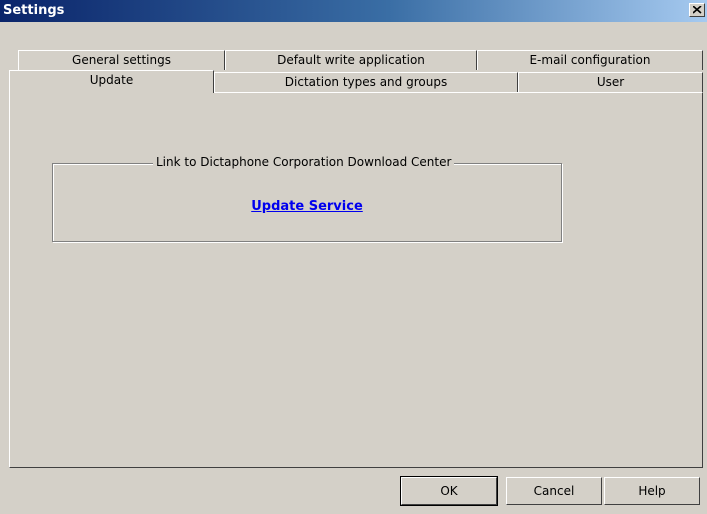 This screenshot has width=707, height=514. I want to click on tab-default-write-application: Default write application, so click(351, 60).